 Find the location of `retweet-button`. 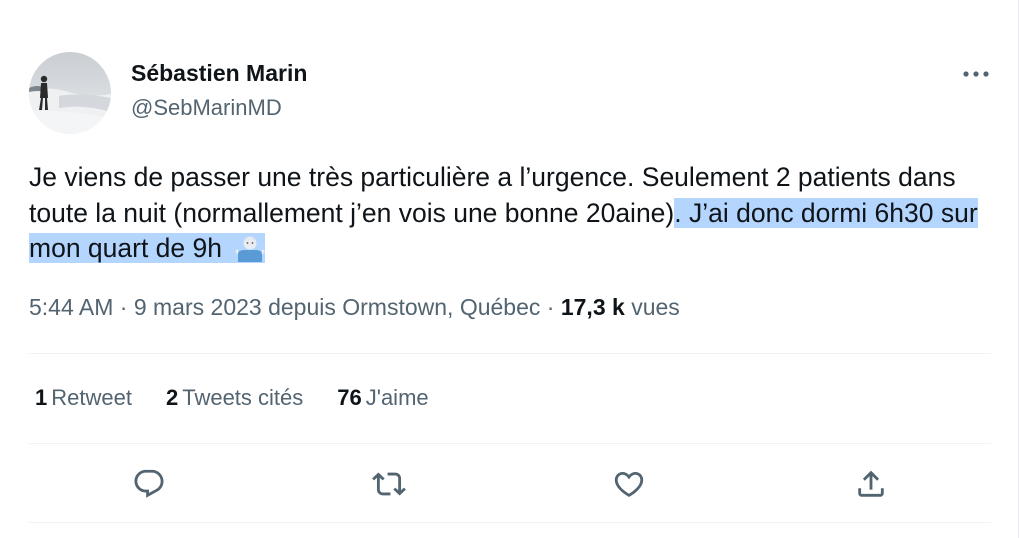

retweet-button is located at coordinates (389, 484).